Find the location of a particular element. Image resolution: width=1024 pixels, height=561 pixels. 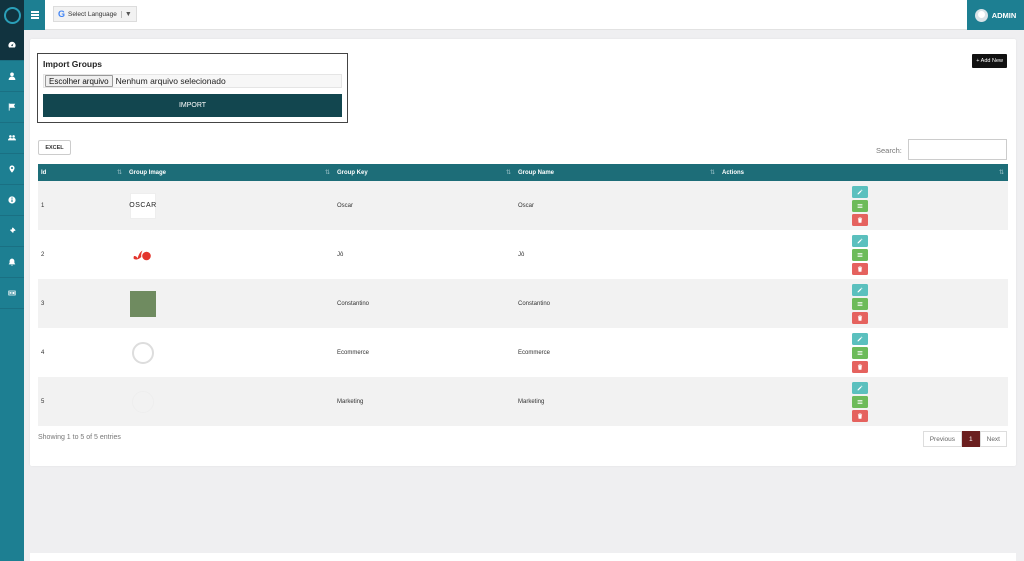

cell-key: Ecommerce is located at coordinates (424, 352).